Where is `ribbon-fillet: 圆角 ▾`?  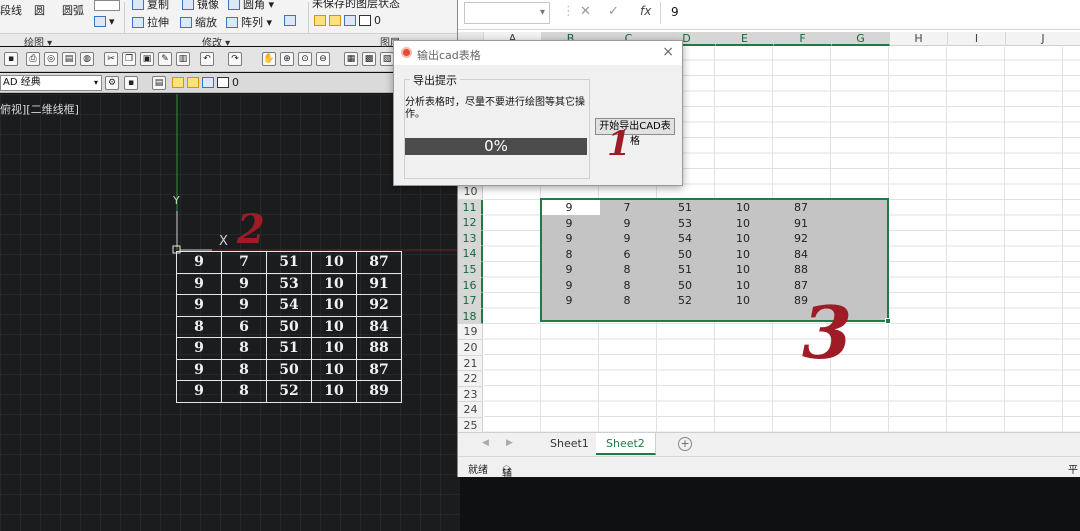 ribbon-fillet: 圆角 ▾ is located at coordinates (251, 6).